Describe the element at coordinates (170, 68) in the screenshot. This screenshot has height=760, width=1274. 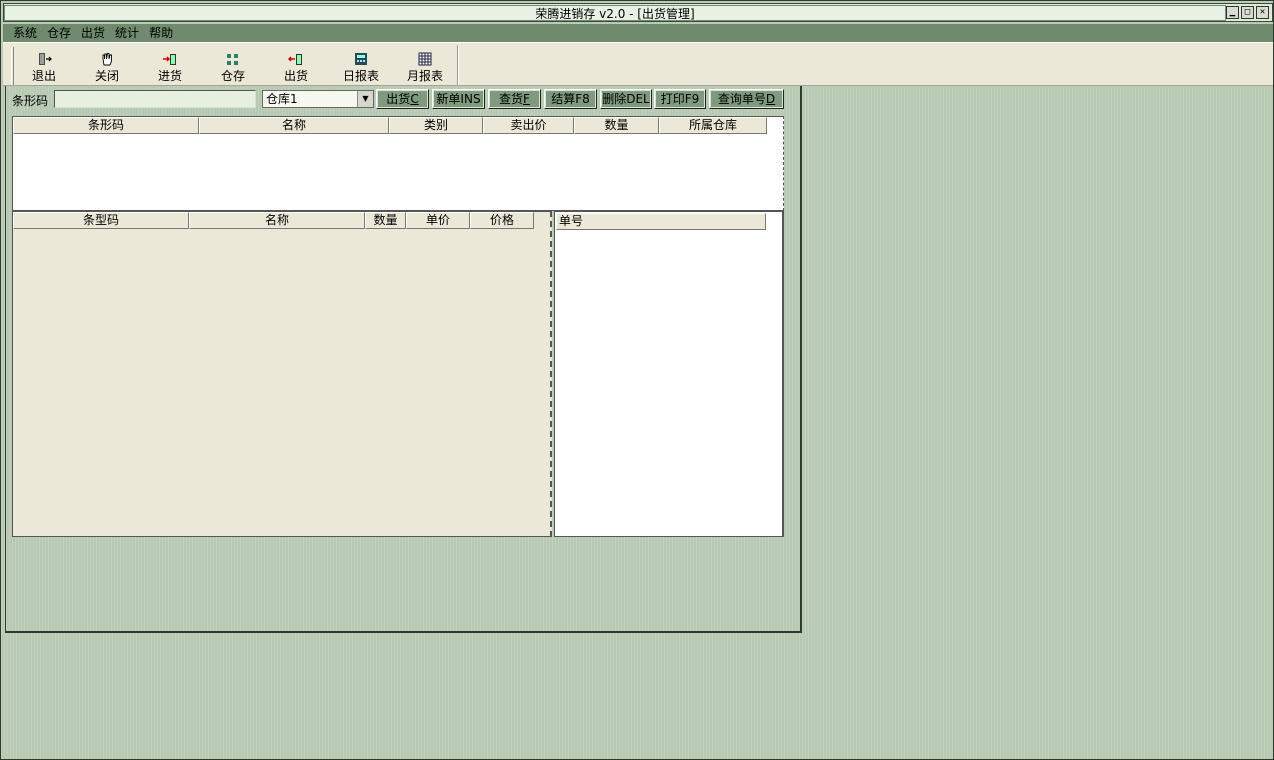
I see `stock-in-button: 进货` at that location.